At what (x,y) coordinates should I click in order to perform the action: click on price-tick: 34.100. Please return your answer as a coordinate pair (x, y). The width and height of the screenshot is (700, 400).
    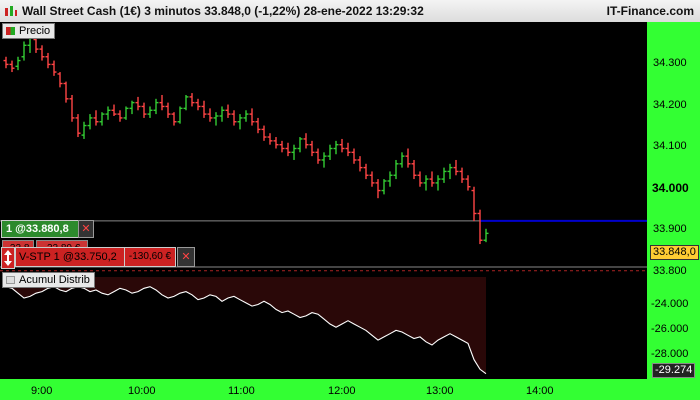
    Looking at the image, I should click on (670, 146).